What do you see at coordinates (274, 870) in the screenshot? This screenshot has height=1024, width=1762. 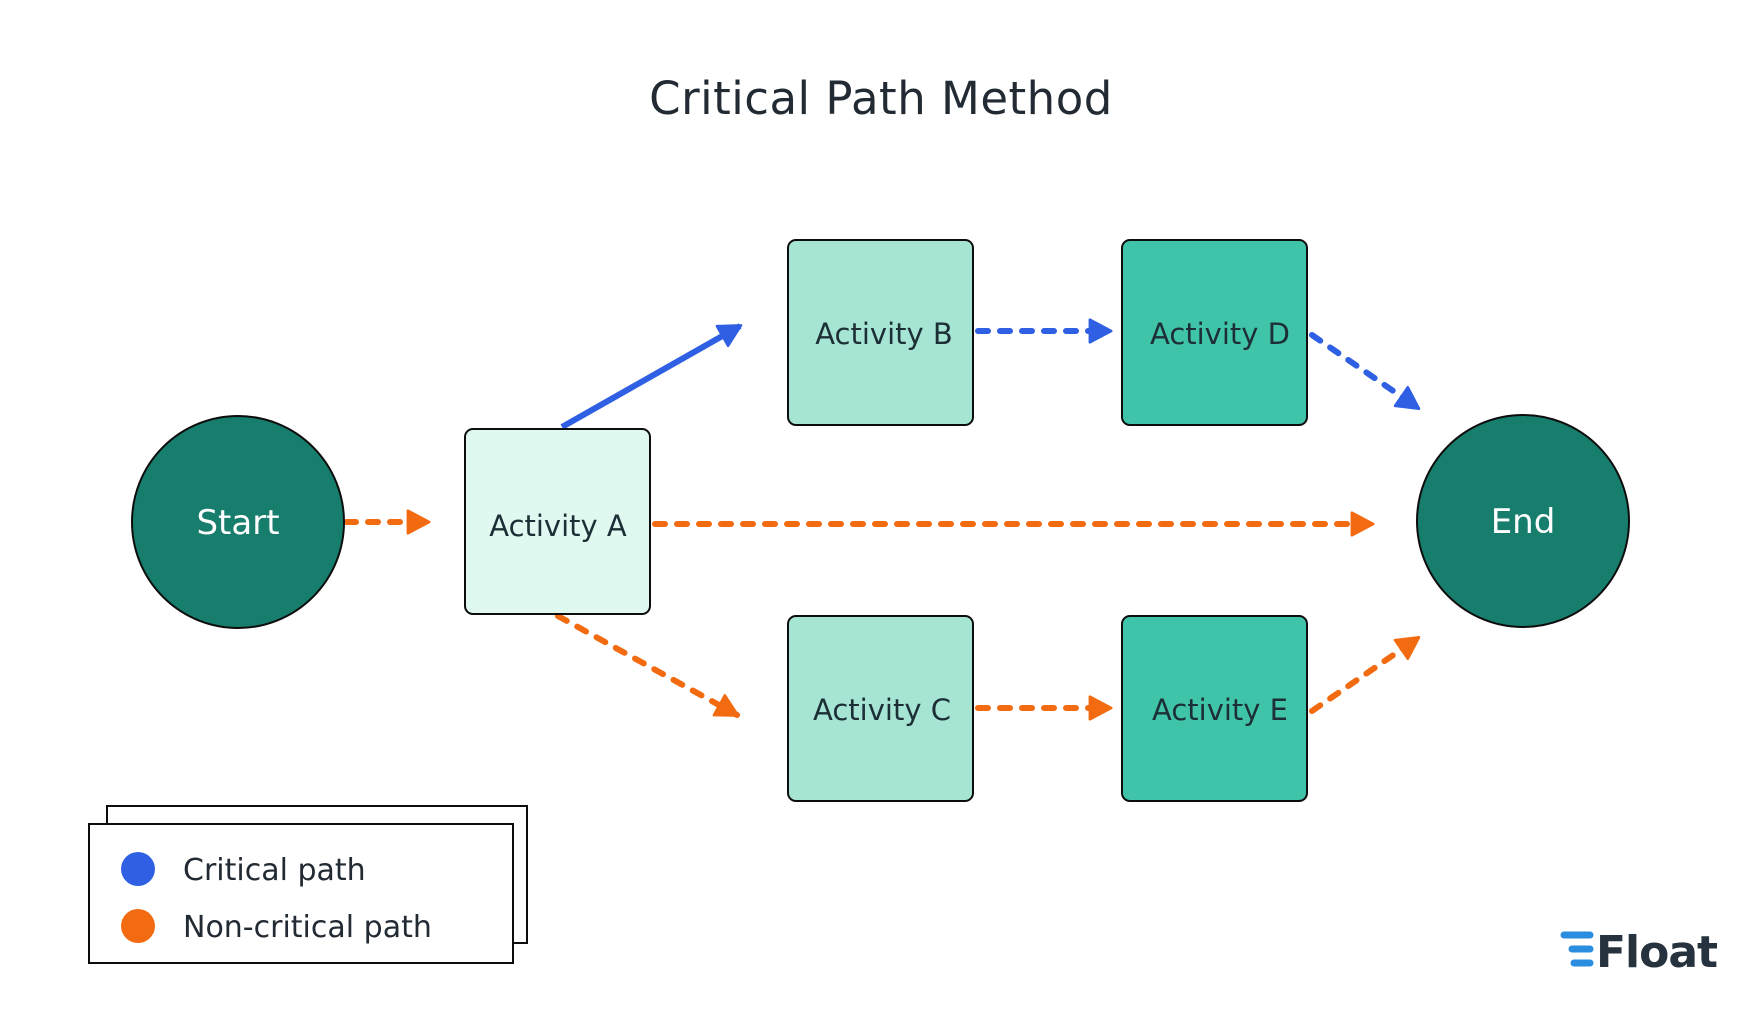 I see `legend-label-critical: Critical path` at bounding box center [274, 870].